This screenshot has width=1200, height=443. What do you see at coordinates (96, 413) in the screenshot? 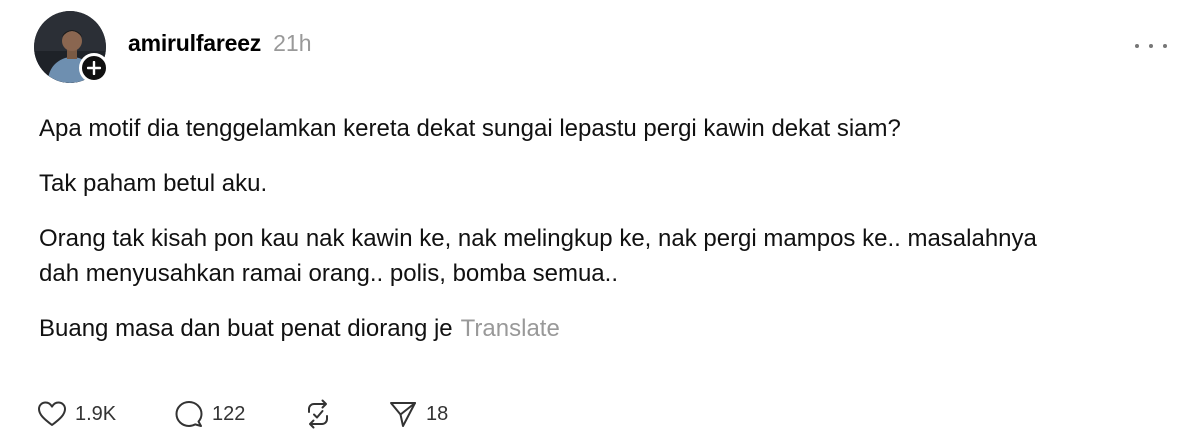
I see `like-count: 1.9K` at bounding box center [96, 413].